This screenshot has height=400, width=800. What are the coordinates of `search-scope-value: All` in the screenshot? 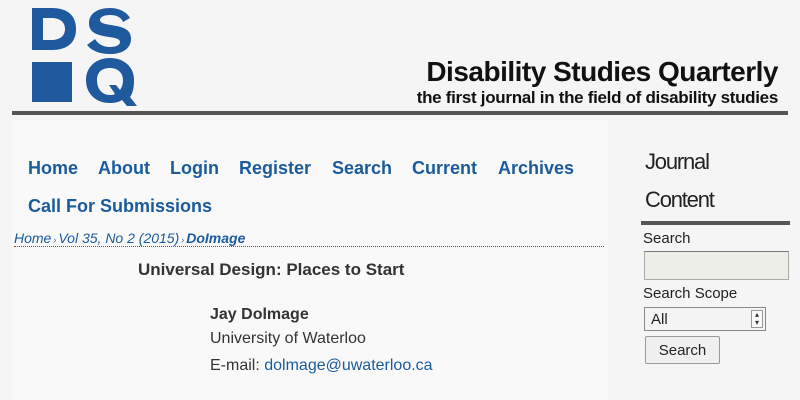 It's located at (659, 319).